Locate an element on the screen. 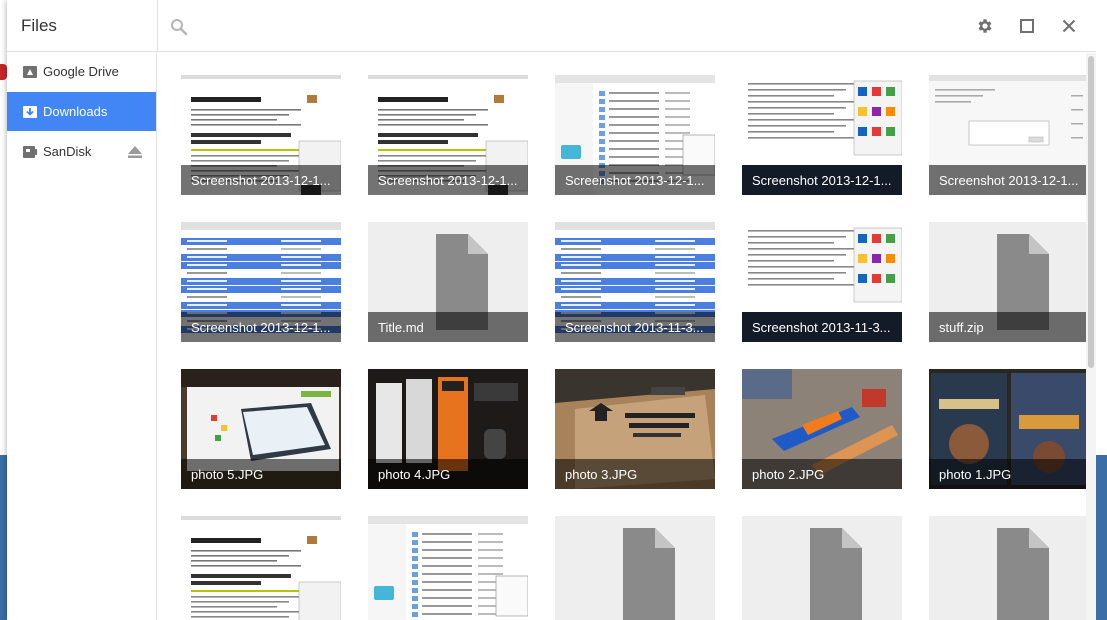  sidebar-item-label: Downloads is located at coordinates (75, 111).